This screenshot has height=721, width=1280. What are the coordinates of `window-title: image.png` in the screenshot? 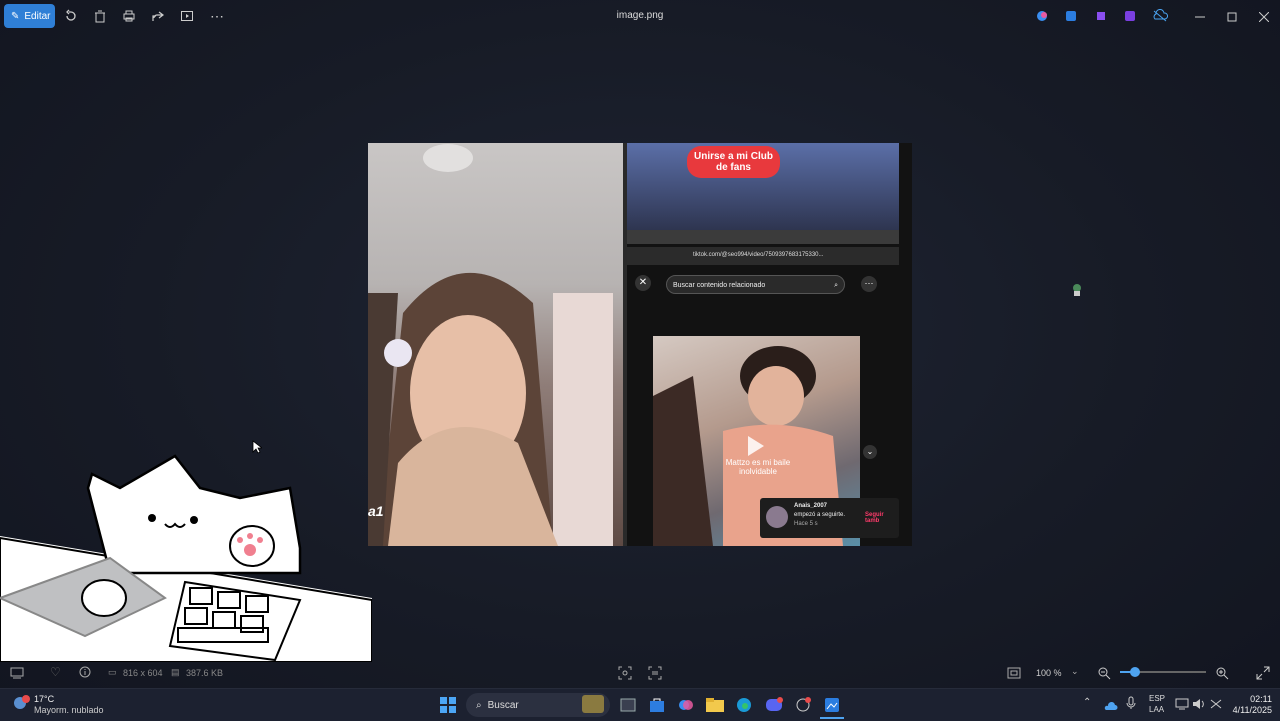 It's located at (640, 15).